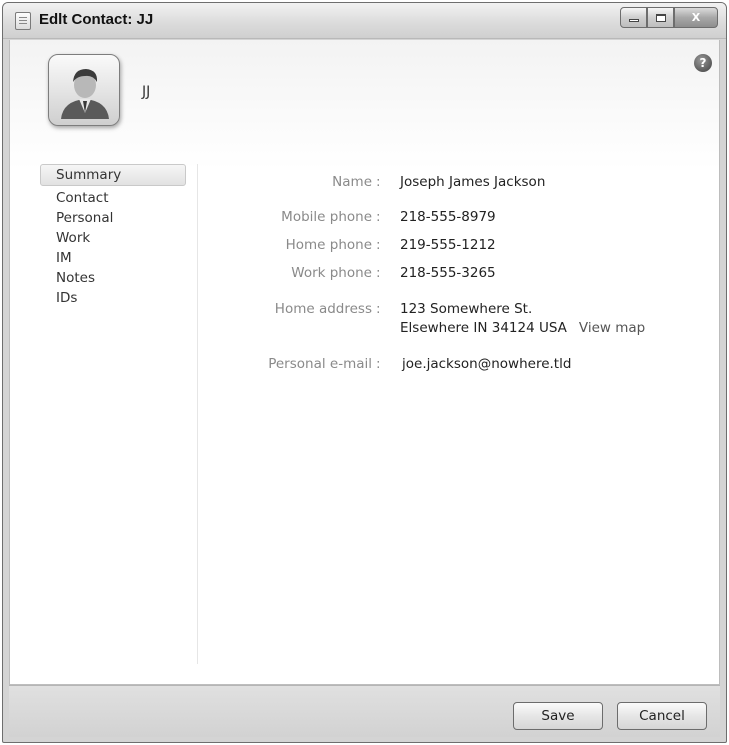 This screenshot has height=745, width=729. What do you see at coordinates (483, 328) in the screenshot?
I see `home-address-line2: Elsewhere IN 34124 USA` at bounding box center [483, 328].